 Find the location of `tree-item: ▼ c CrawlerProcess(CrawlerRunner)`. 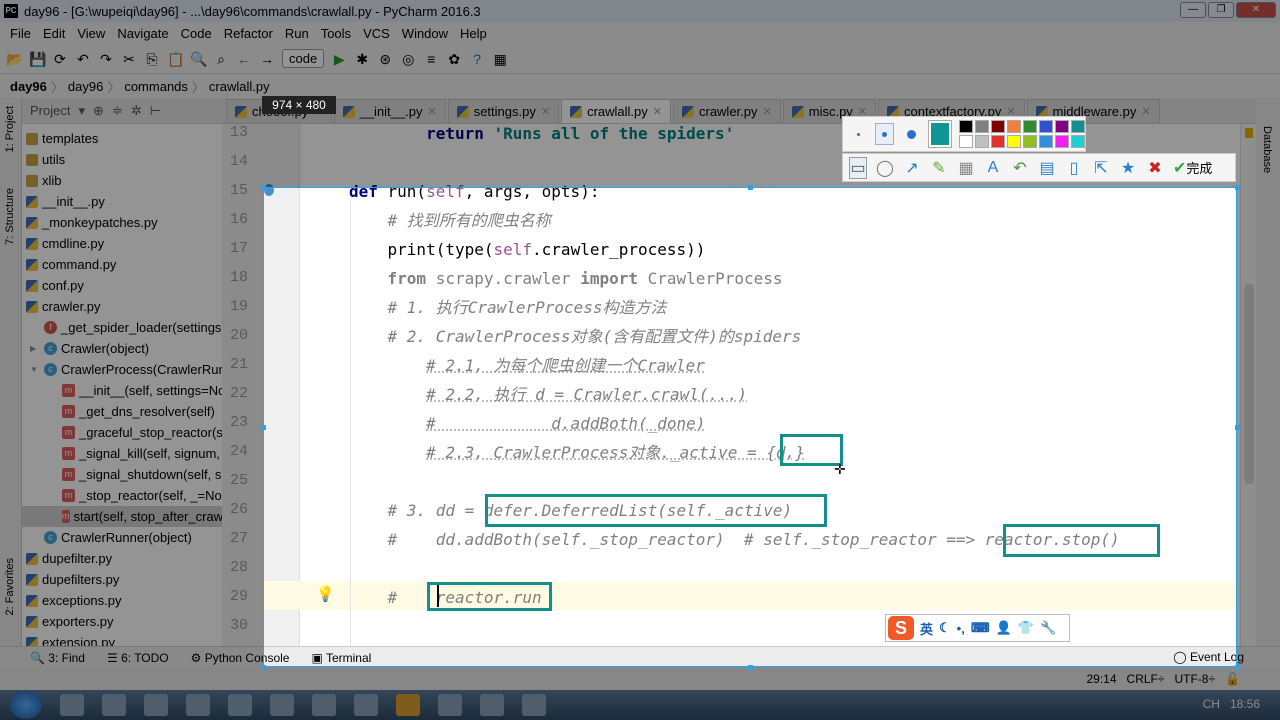

tree-item: ▼ c CrawlerProcess(CrawlerRunner) is located at coordinates (126, 369).